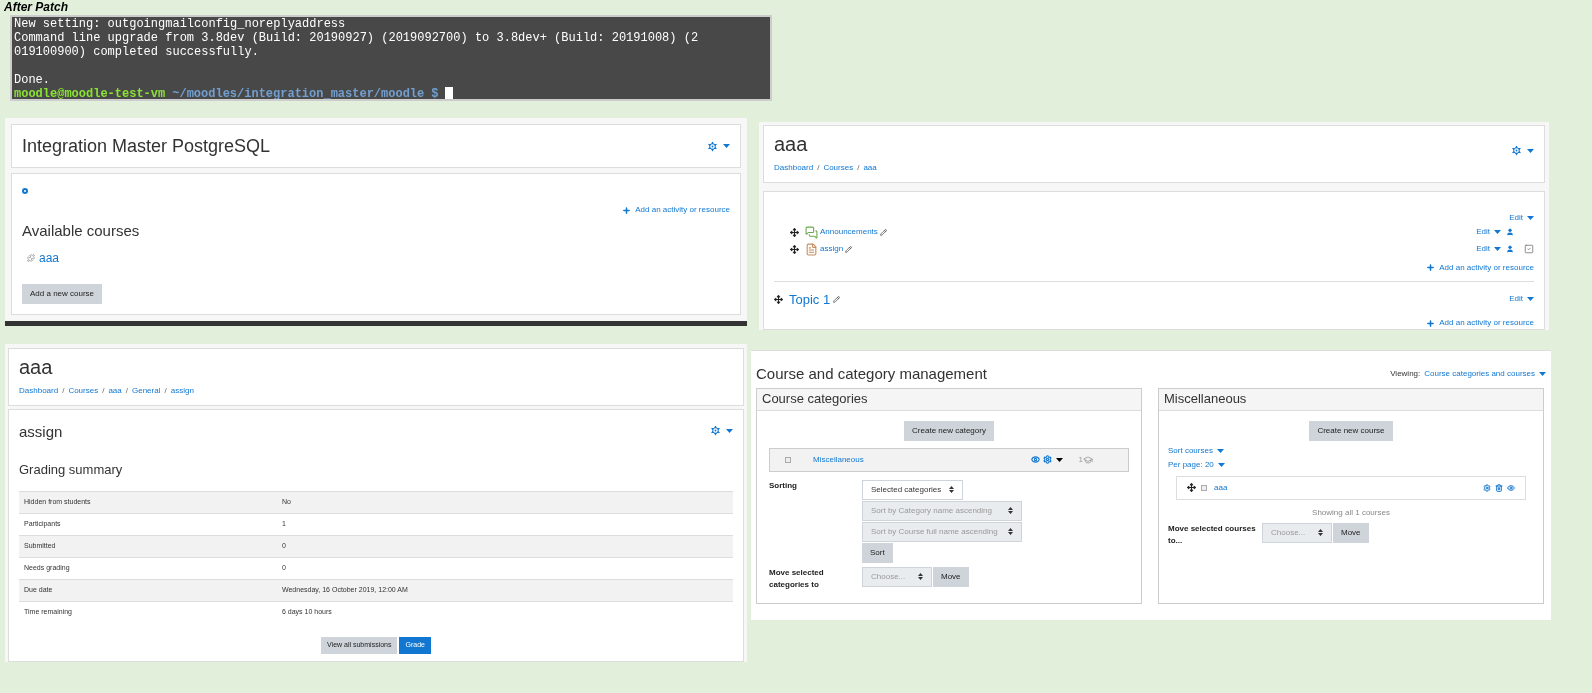 The height and width of the screenshot is (693, 1592). What do you see at coordinates (1485, 374) in the screenshot?
I see `viewing-dropdown: Course categories and courses` at bounding box center [1485, 374].